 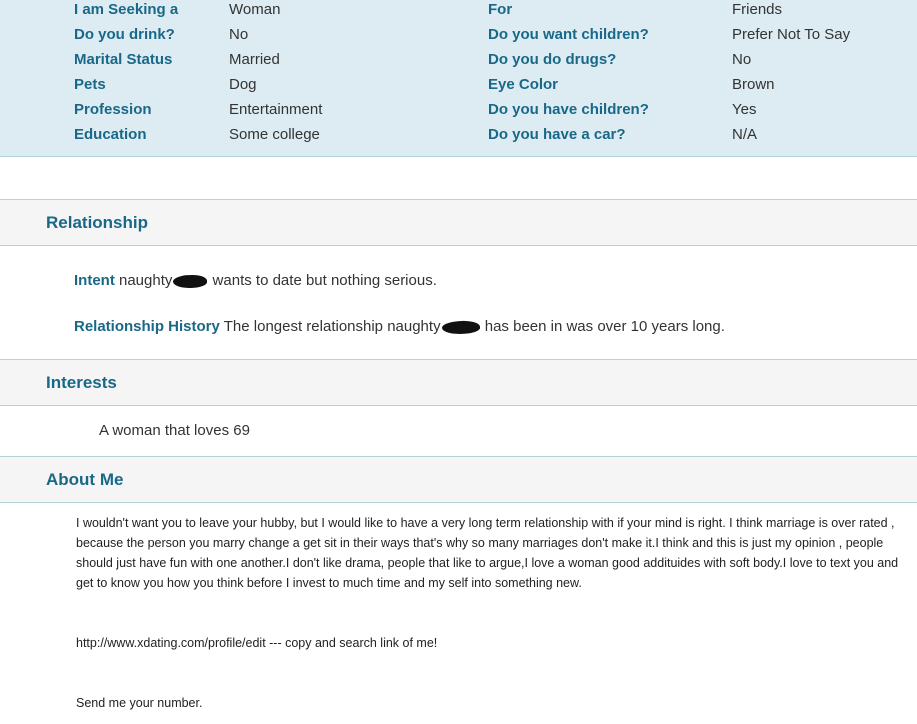 What do you see at coordinates (557, 134) in the screenshot?
I see `have-car-label: Do you have a car?` at bounding box center [557, 134].